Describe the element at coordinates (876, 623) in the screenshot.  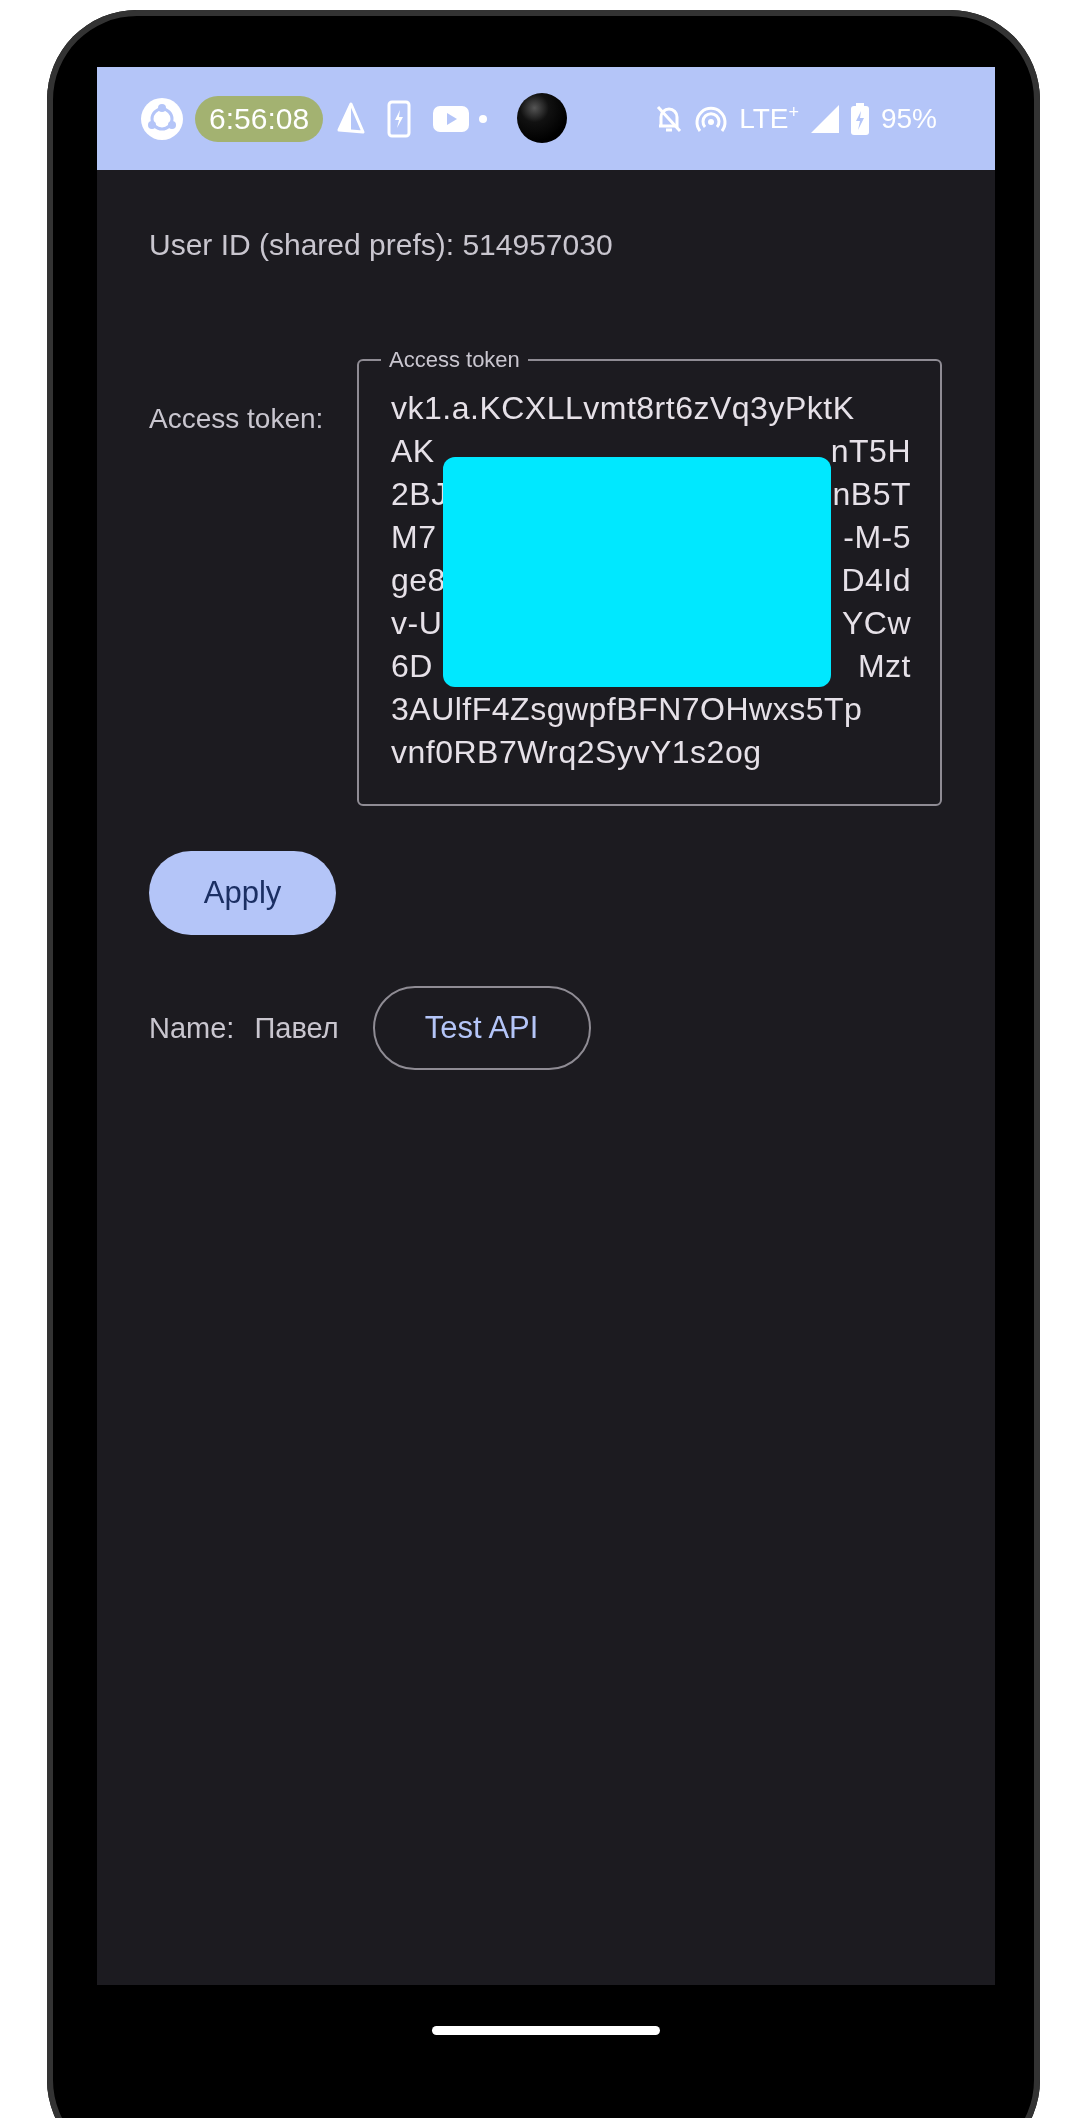
I see `token-text: YCw` at that location.